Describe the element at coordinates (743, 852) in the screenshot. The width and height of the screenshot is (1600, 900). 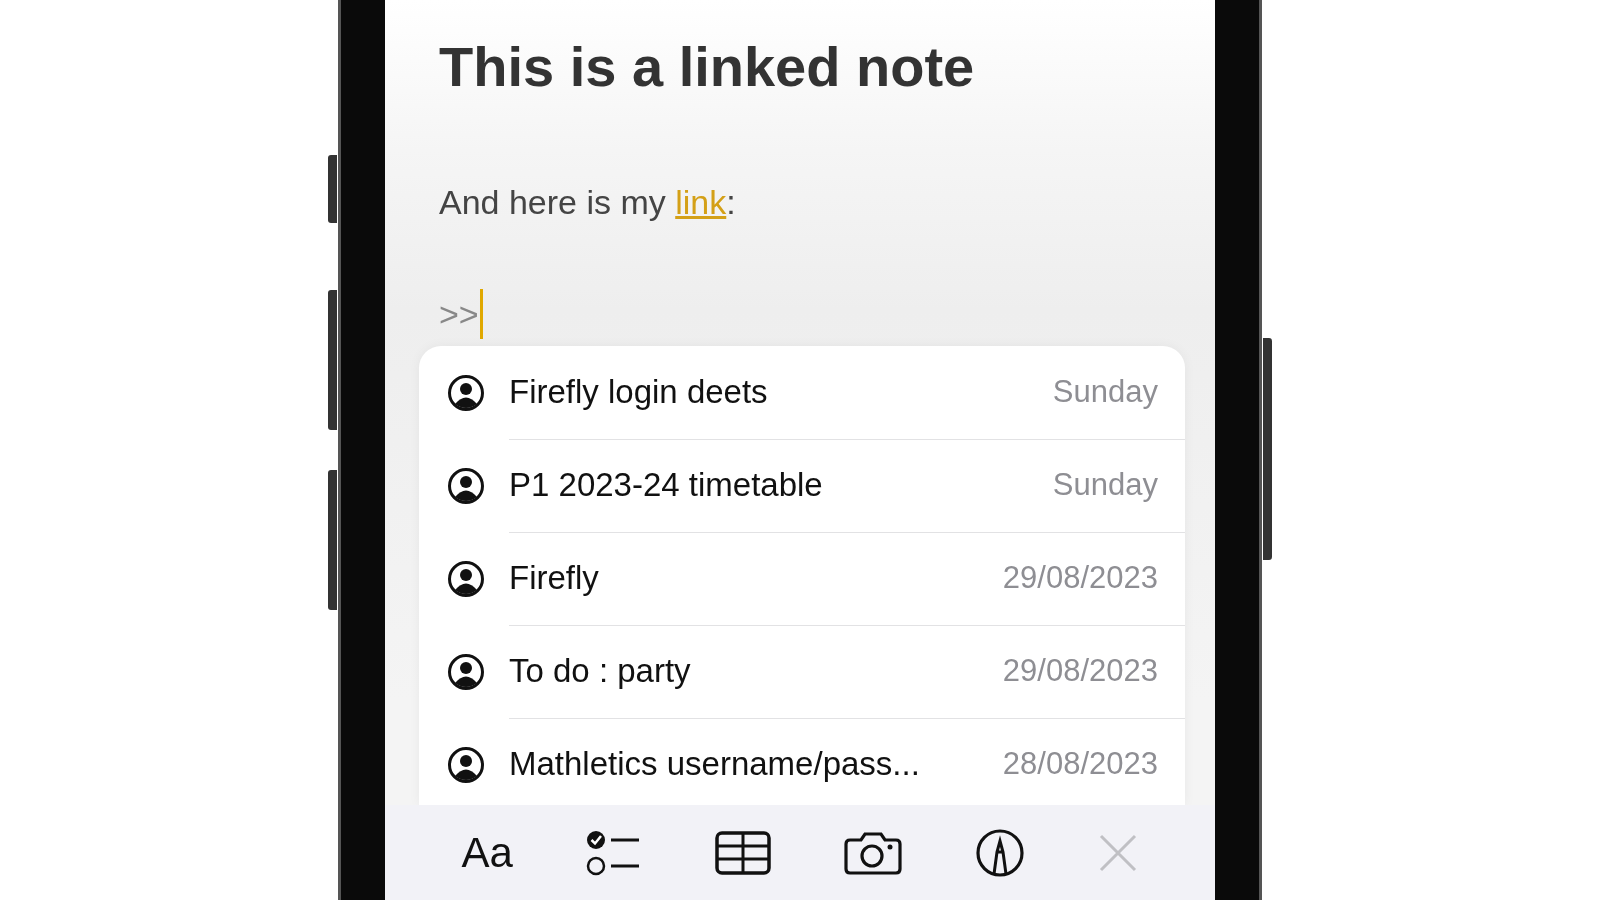
I see `table-icon` at that location.